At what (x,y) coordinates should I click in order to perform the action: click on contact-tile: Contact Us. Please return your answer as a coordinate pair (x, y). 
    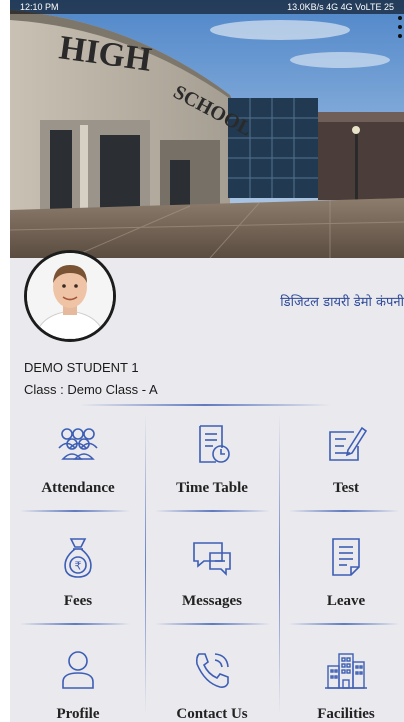
    Looking at the image, I should click on (212, 676).